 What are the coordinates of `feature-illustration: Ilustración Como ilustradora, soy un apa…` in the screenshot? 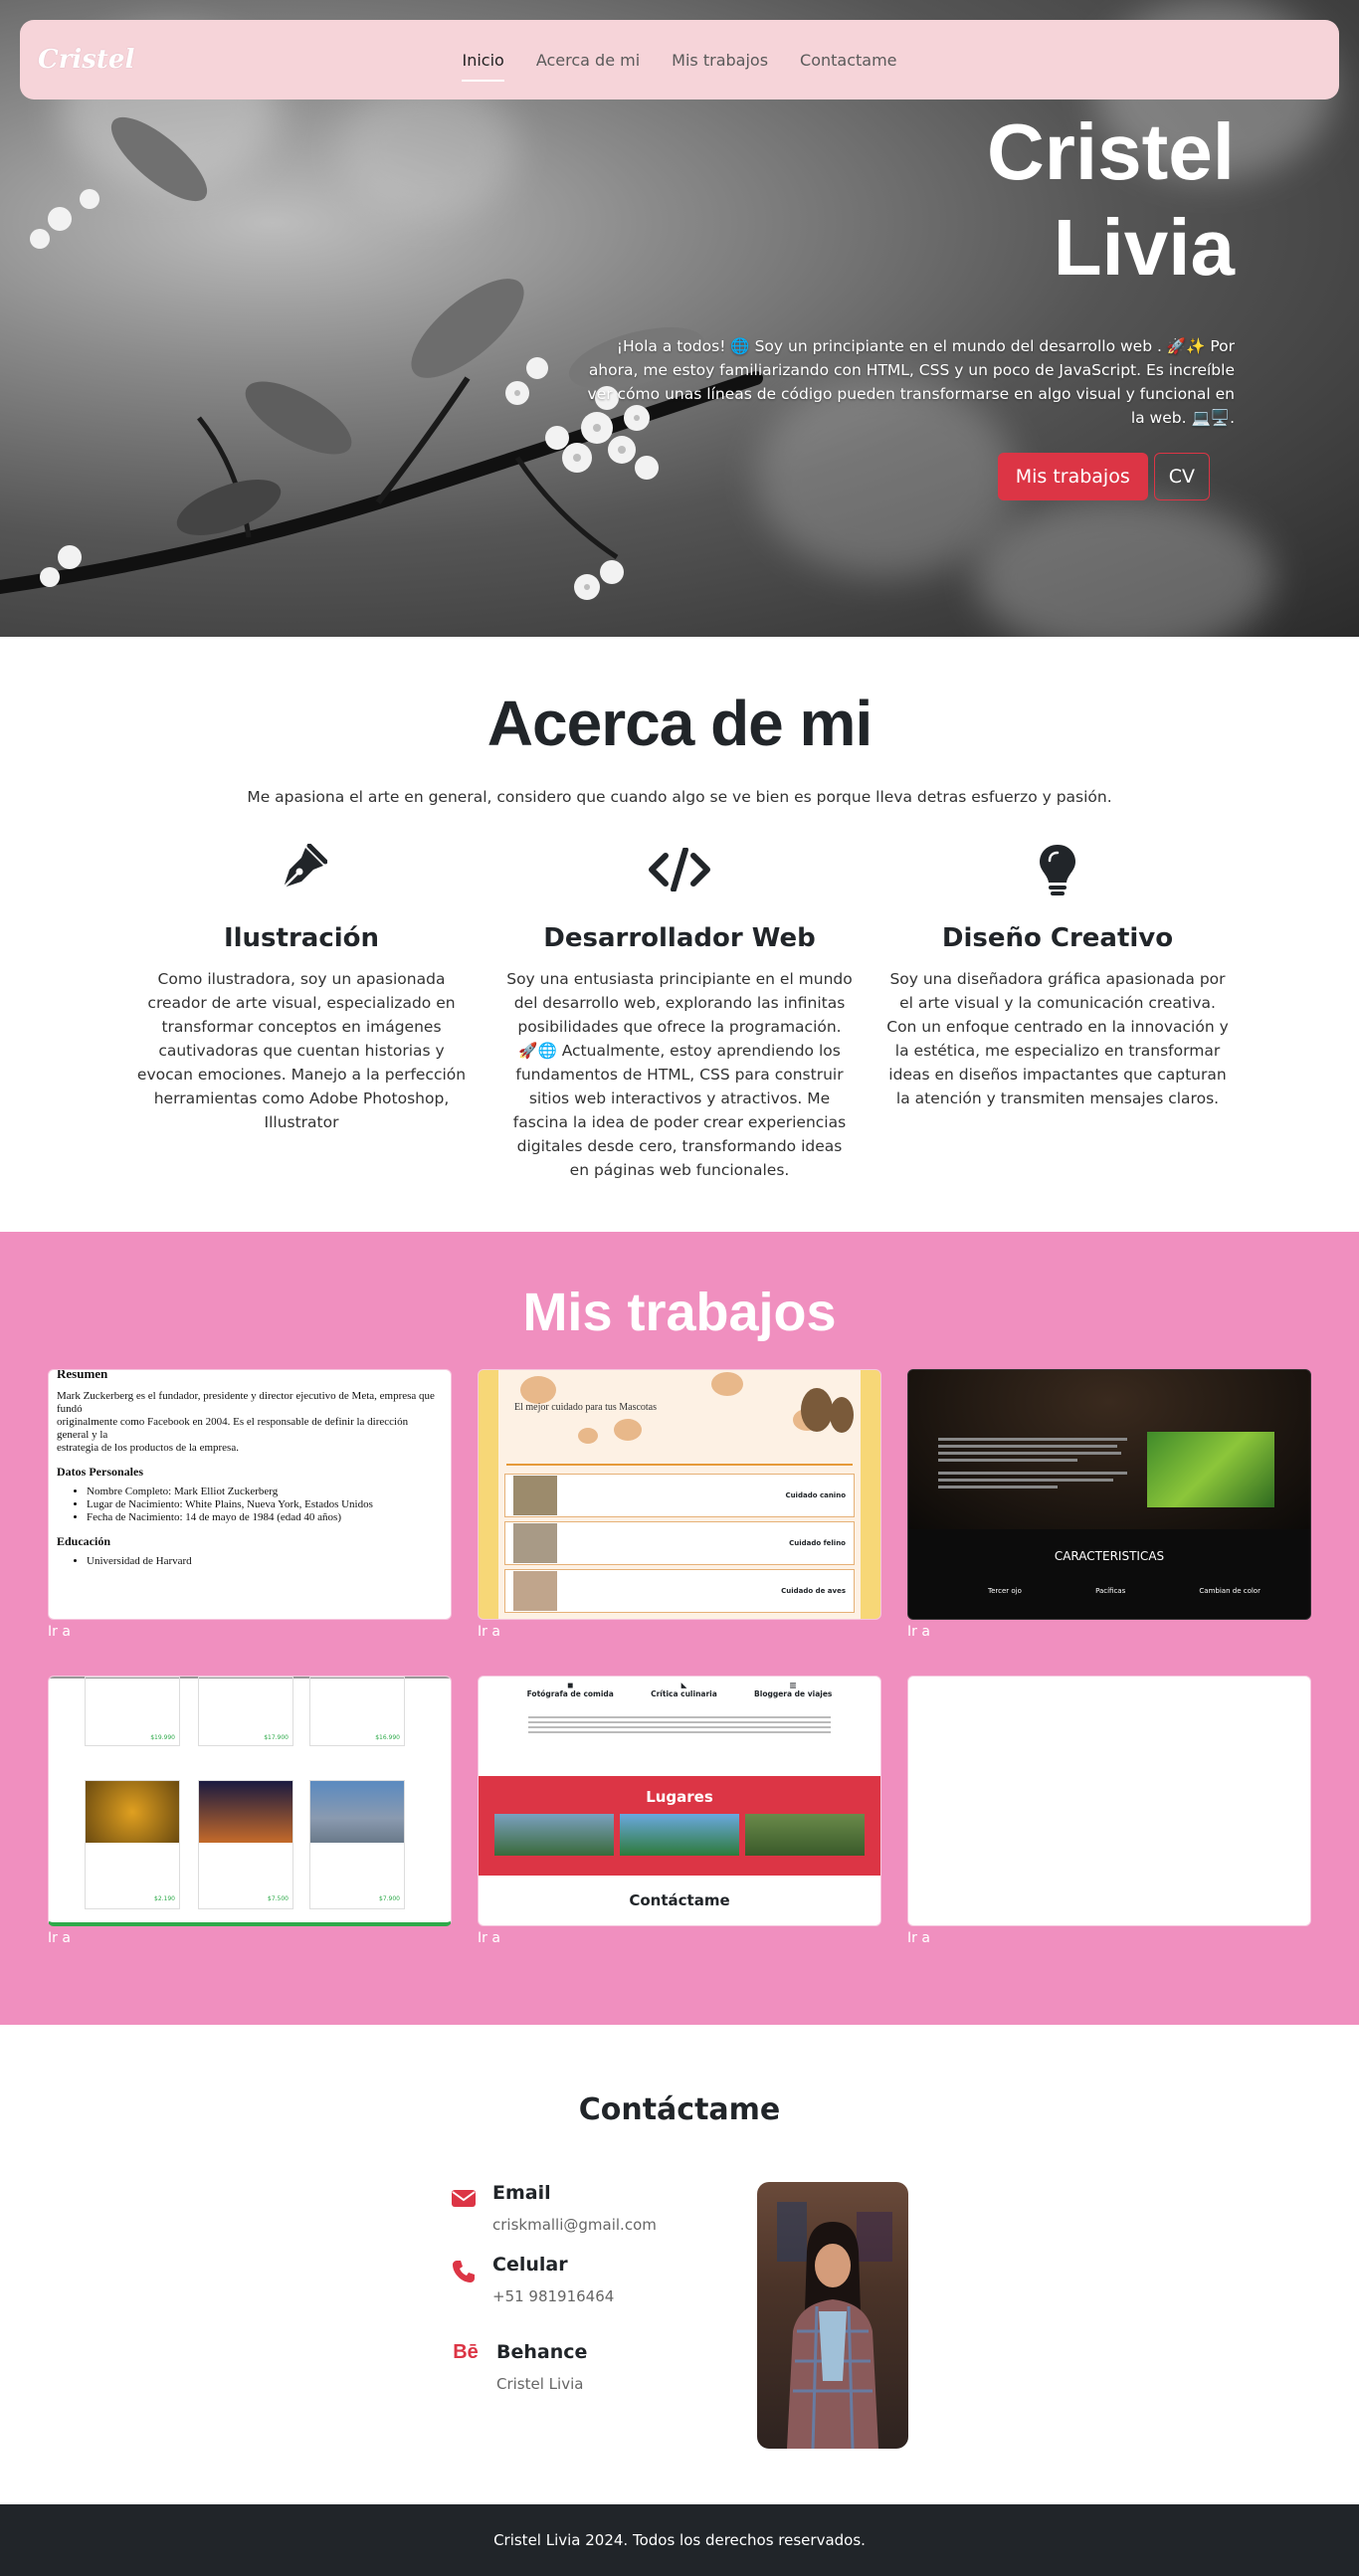 It's located at (301, 1013).